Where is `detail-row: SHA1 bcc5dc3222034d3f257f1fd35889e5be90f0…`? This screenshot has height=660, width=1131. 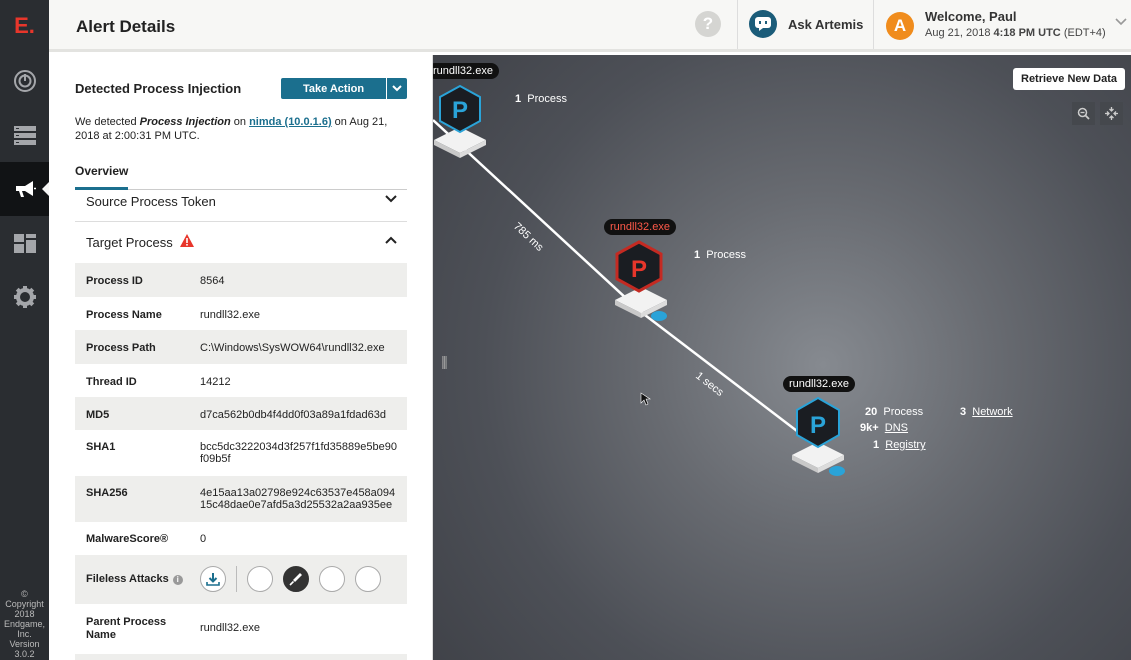
detail-row: SHA1 bcc5dc3222034d3f257f1fd35889e5be90f0… is located at coordinates (241, 453).